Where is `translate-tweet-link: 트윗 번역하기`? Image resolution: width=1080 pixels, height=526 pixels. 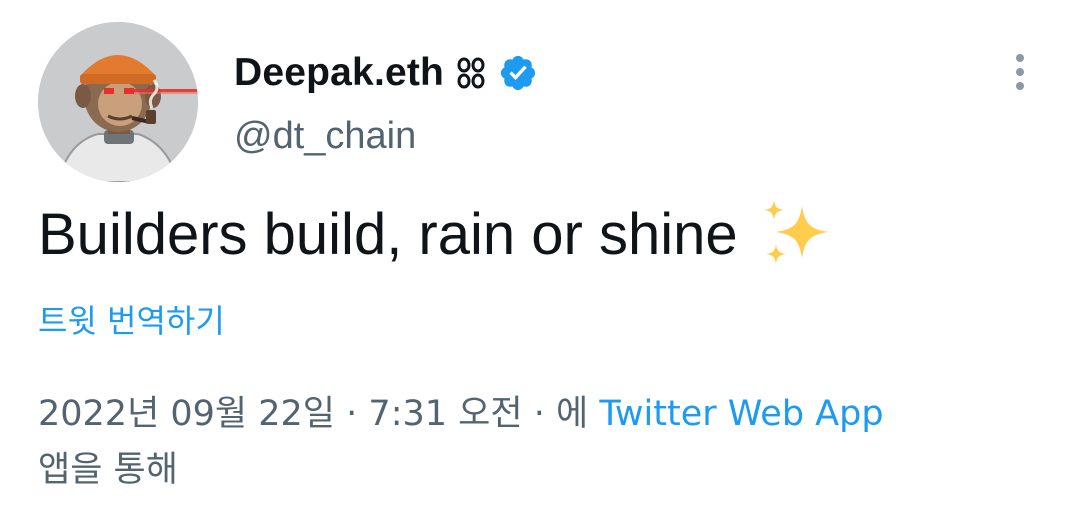
translate-tweet-link: 트윗 번역하기 is located at coordinates (131, 319).